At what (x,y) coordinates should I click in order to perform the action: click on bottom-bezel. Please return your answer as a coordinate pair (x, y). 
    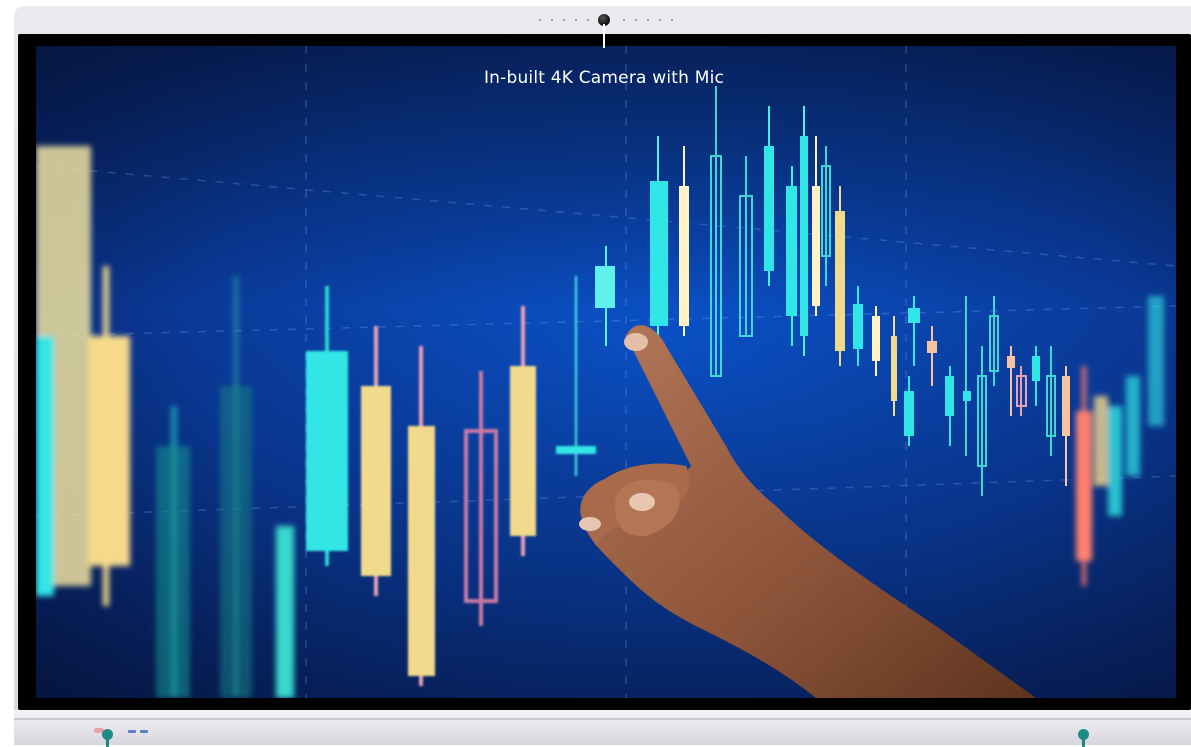
    Looking at the image, I should click on (602, 728).